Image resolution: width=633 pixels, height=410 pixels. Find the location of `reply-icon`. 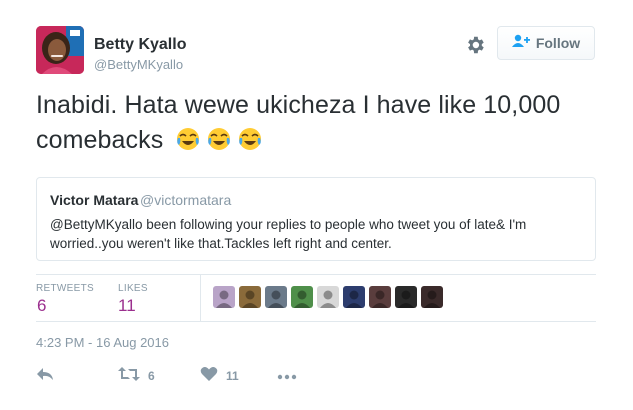

reply-icon is located at coordinates (45, 376).